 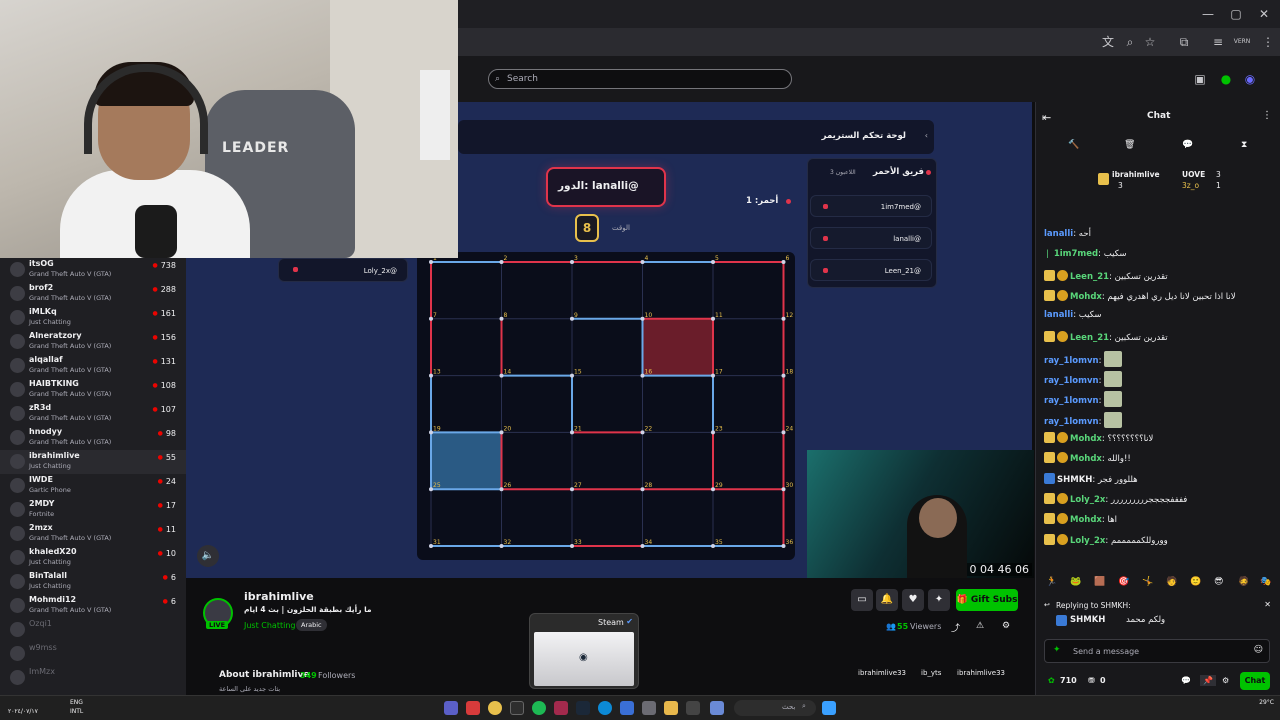 What do you see at coordinates (882, 673) in the screenshot?
I see `social-x: ibrahimlive33` at bounding box center [882, 673].